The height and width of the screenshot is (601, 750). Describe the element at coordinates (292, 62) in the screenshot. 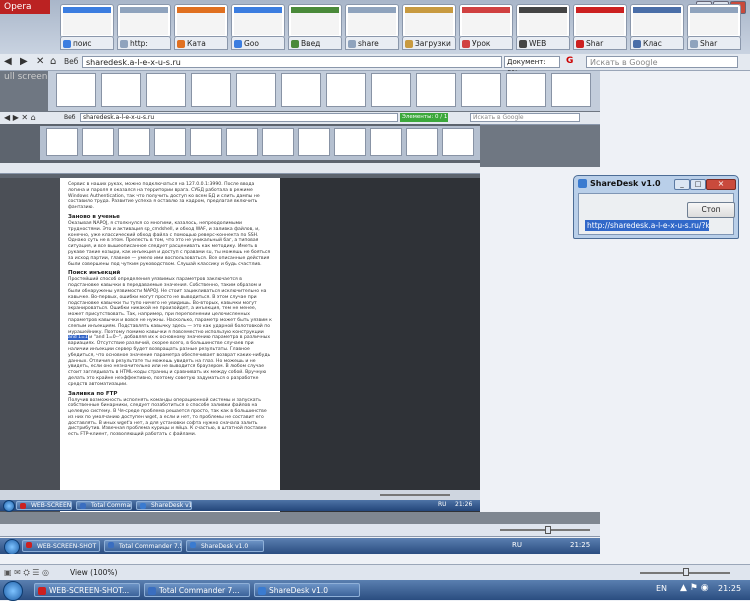

I see `url-field: sharedesk.a-l-e-x-u-s.ru` at that location.